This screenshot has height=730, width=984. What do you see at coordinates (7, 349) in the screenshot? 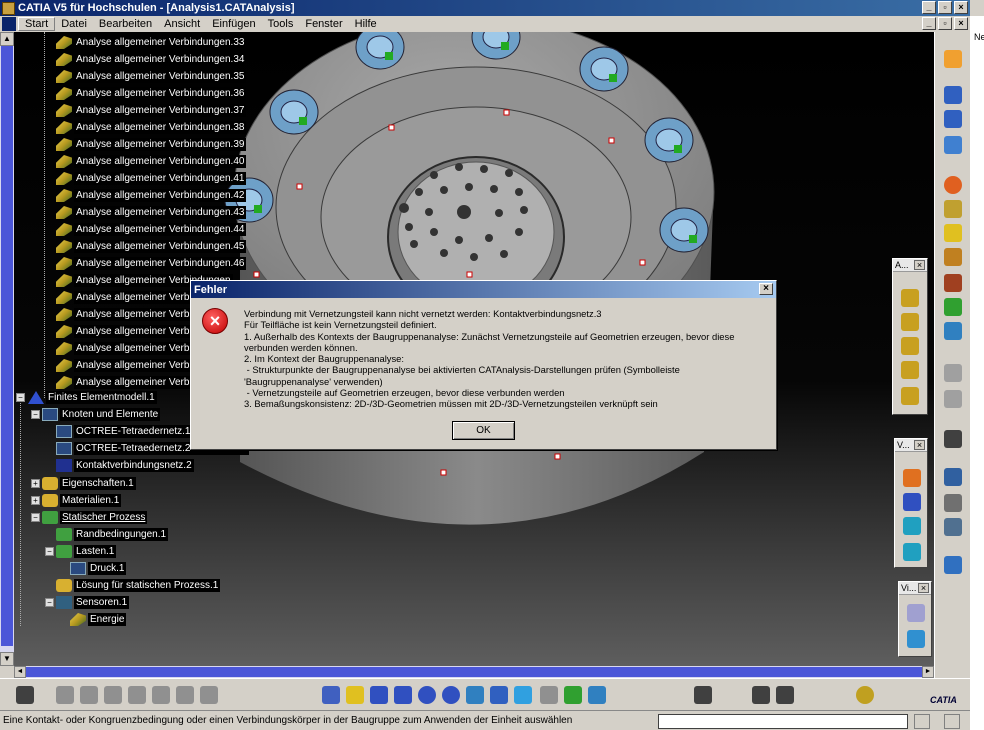
I see `vertical-scrollbar: ▲ ▼` at bounding box center [7, 349].